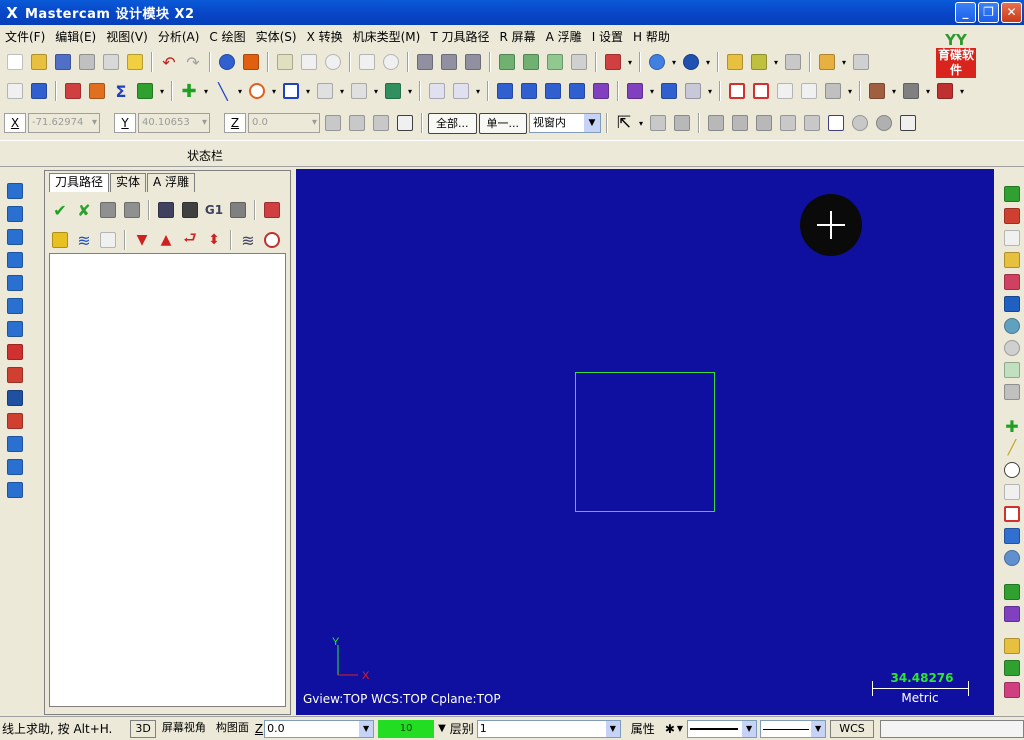  What do you see at coordinates (635, 91) in the screenshot?
I see `offset-icon` at bounding box center [635, 91].